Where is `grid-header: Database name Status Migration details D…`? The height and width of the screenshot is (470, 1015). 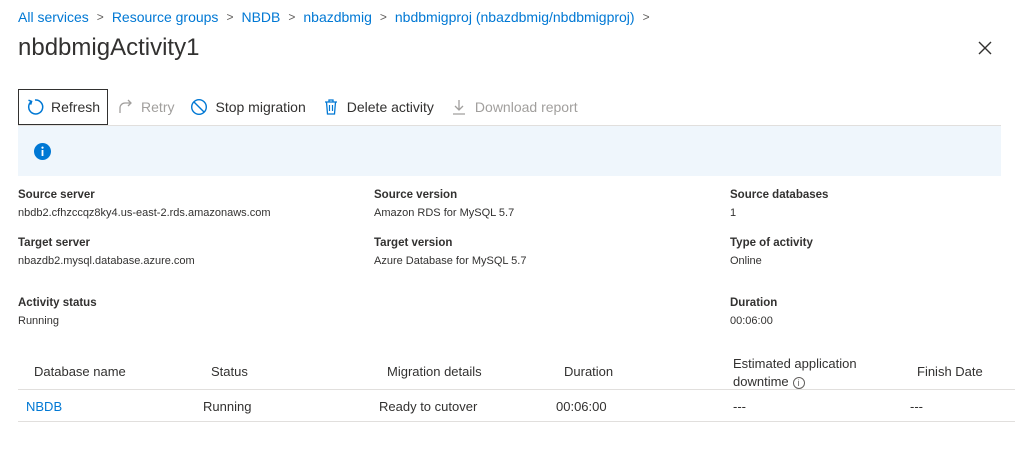 grid-header: Database name Status Migration details D… is located at coordinates (516, 371).